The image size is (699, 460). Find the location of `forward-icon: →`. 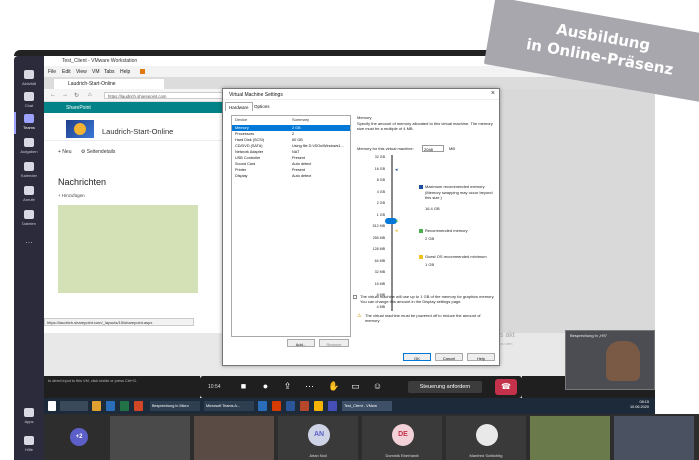

forward-icon: → is located at coordinates (65, 95).